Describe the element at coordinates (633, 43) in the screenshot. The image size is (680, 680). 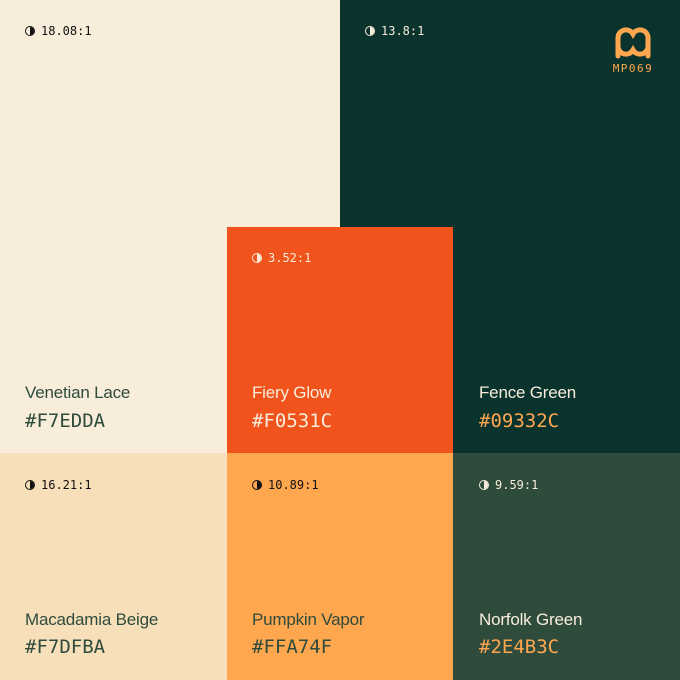
I see `mp-logo-icon` at that location.